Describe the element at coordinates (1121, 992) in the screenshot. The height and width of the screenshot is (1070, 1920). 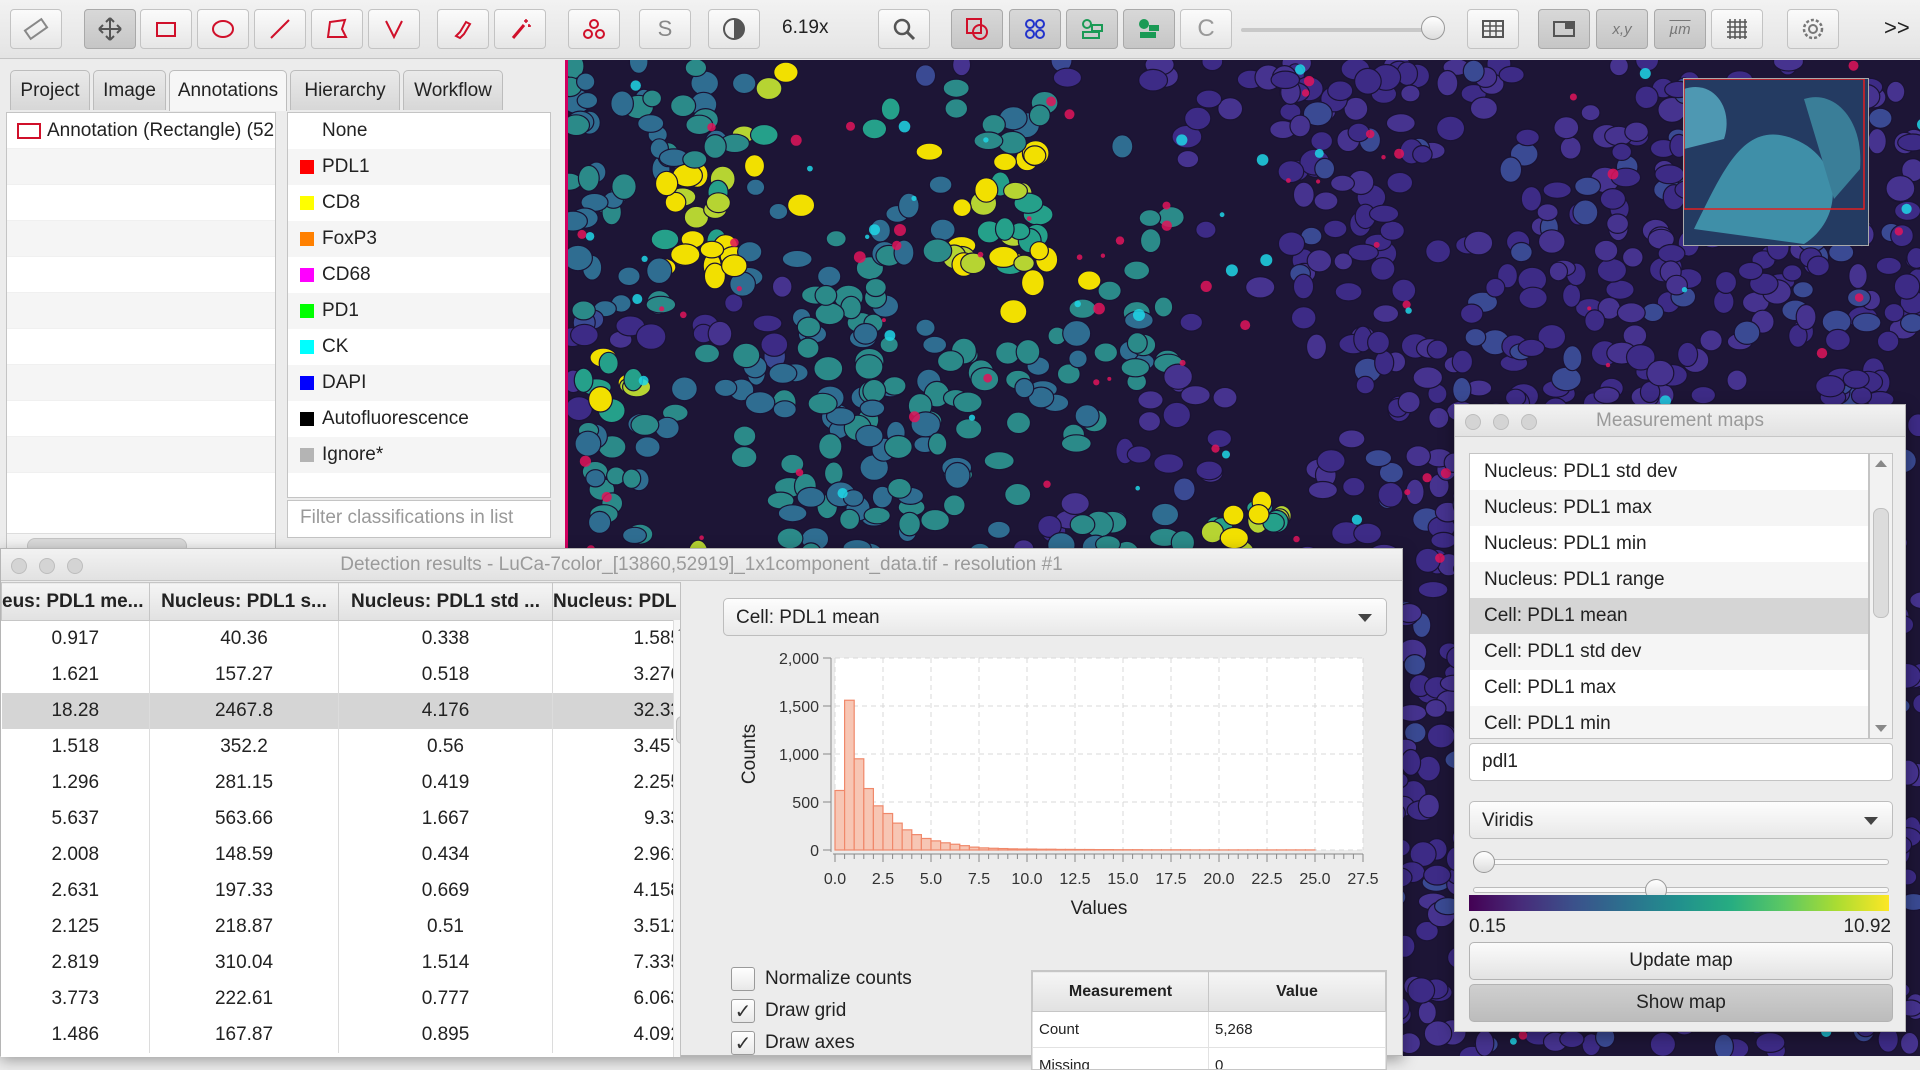
I see `column-header: Measurement` at that location.